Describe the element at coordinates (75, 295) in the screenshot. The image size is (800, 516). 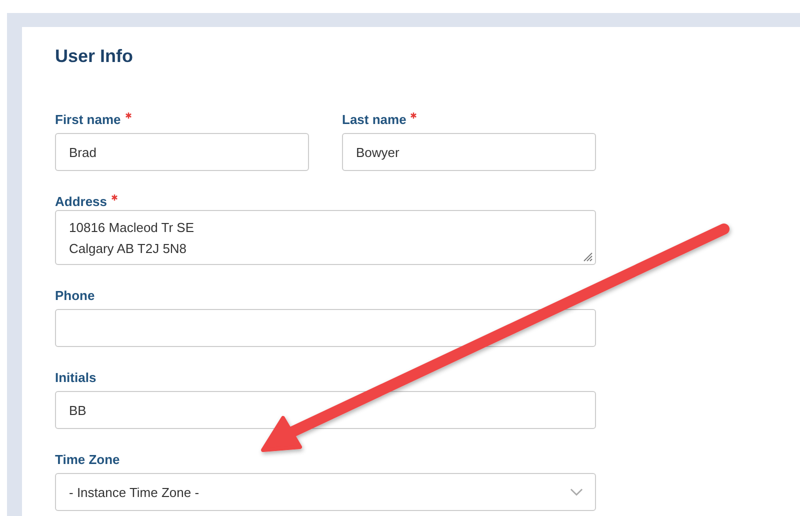
I see `field-label: Phone` at that location.